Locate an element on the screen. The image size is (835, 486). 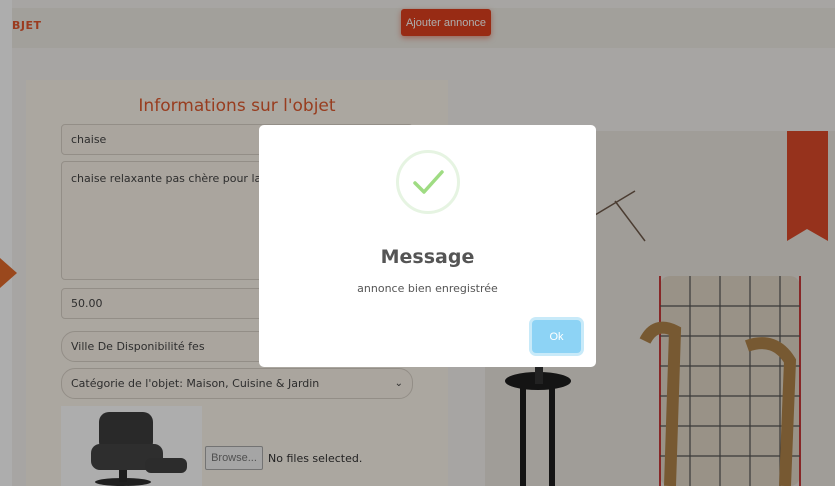
success-icon is located at coordinates (428, 182).